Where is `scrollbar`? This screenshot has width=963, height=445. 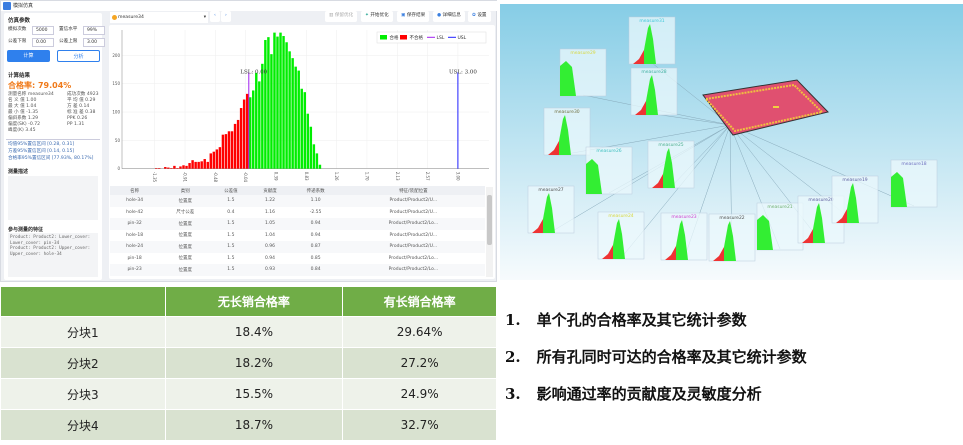
scrollbar is located at coordinates (489, 232).